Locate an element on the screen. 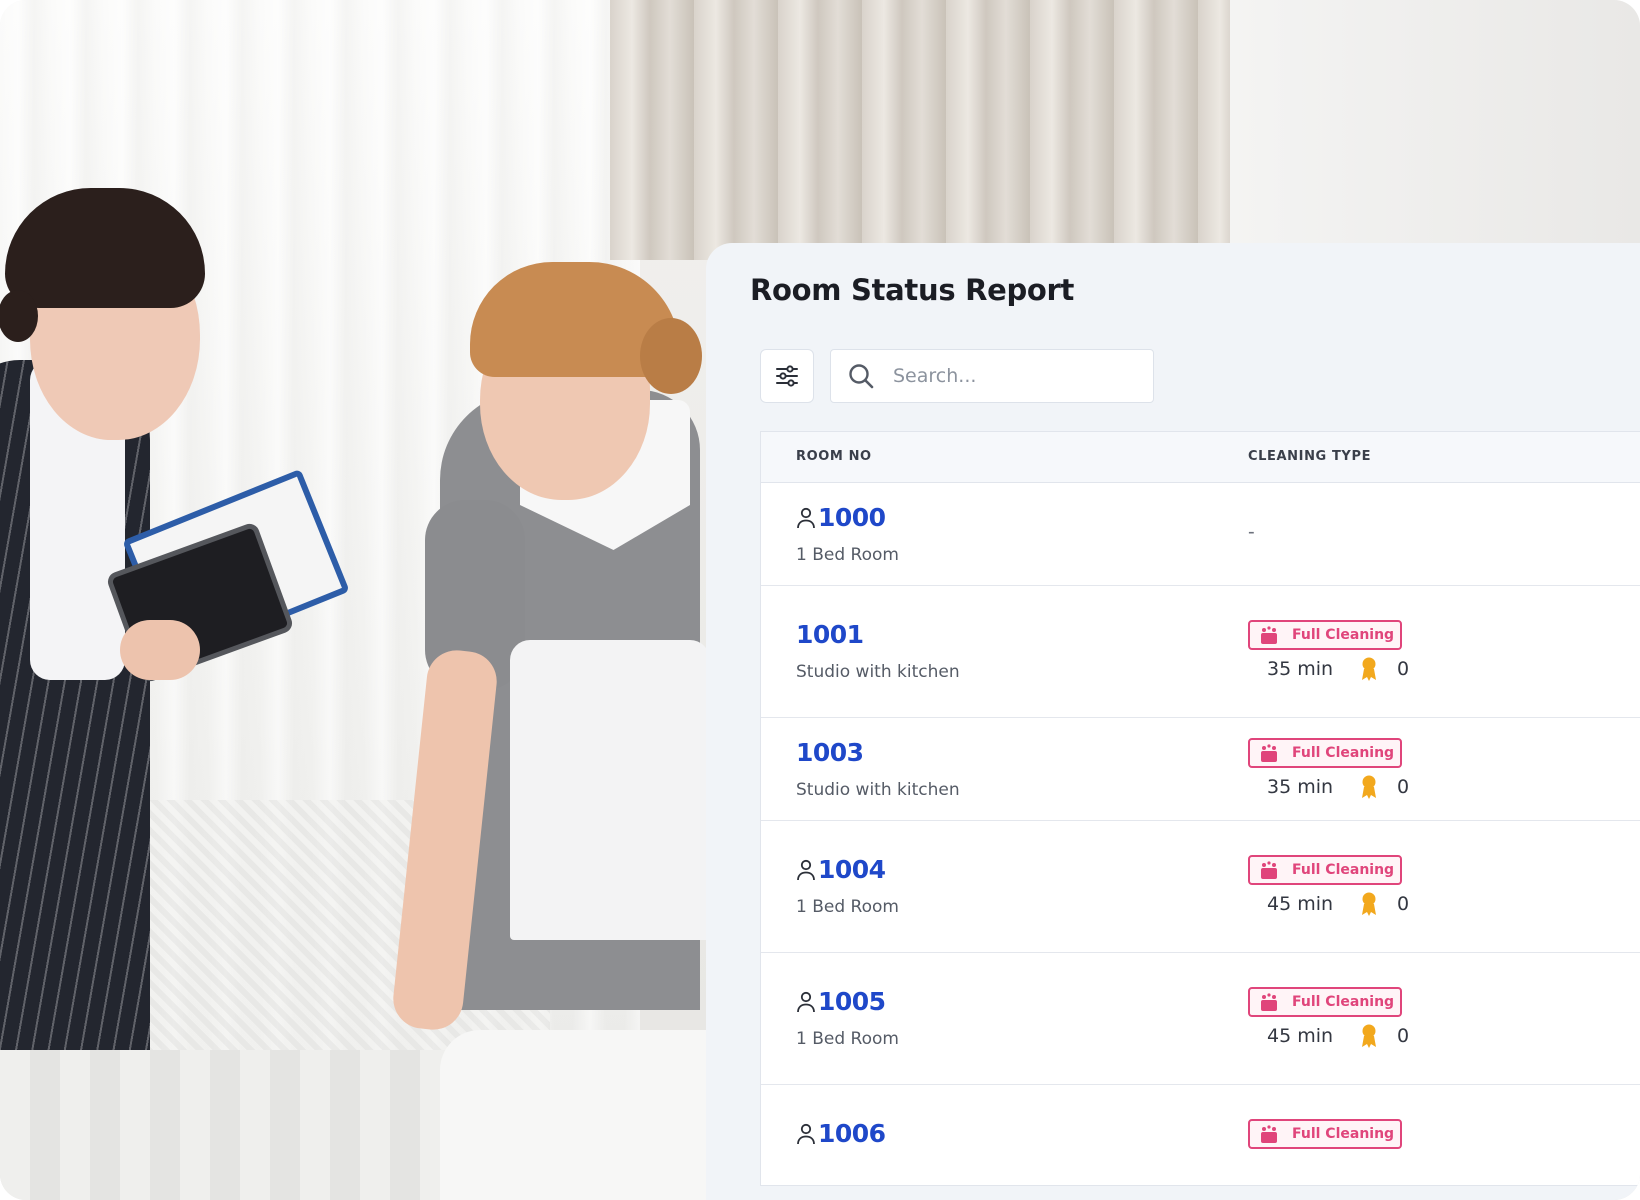 The image size is (1640, 1200). search-input is located at coordinates (1013, 376).